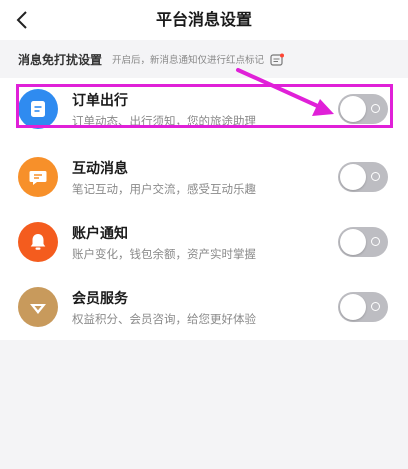 The image size is (408, 469). Describe the element at coordinates (188, 60) in the screenshot. I see `section-hint: 开启后，新消息通知仅进行红点标记` at that location.